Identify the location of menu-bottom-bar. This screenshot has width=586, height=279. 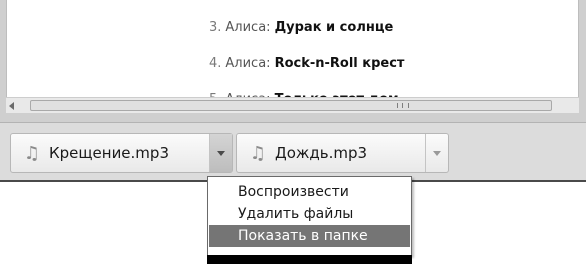
(309, 259).